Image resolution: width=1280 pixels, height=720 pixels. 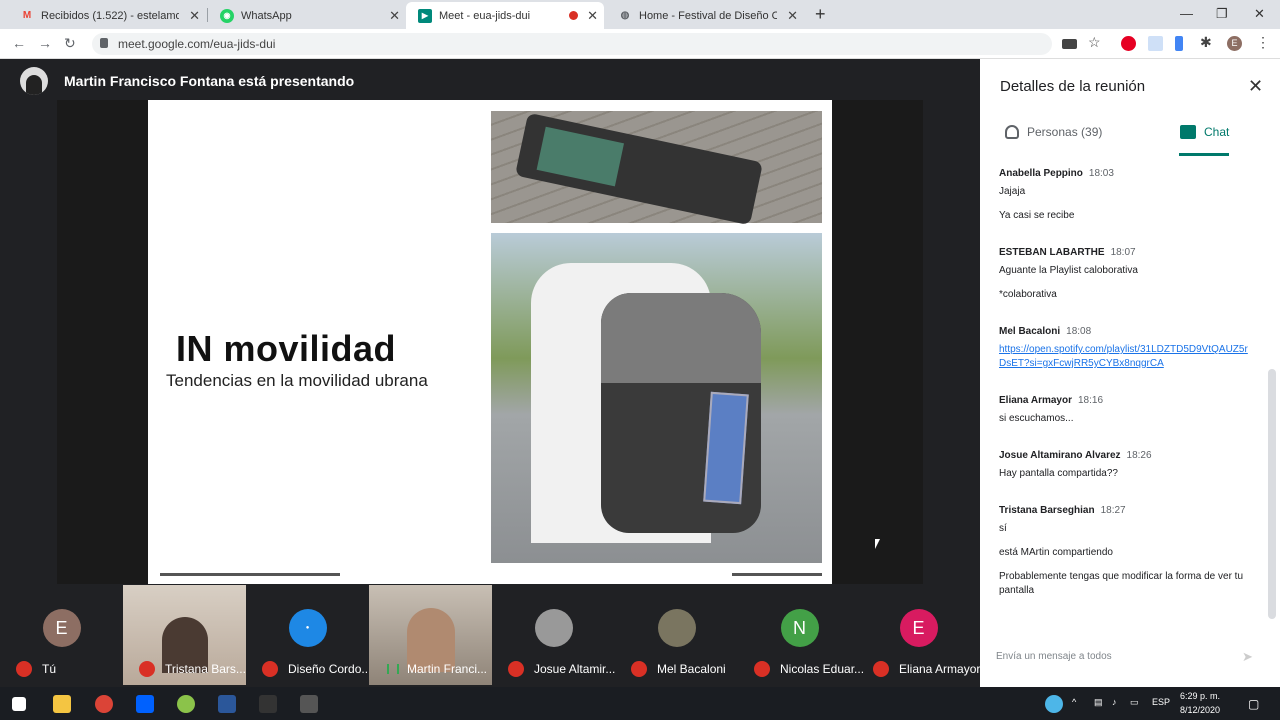 I want to click on tablet-image, so click(x=639, y=169).